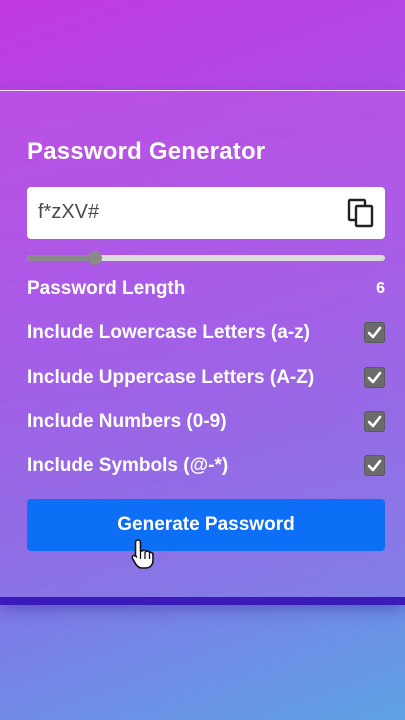 The image size is (405, 720). What do you see at coordinates (206, 289) in the screenshot?
I see `length-row: Password Length 6` at bounding box center [206, 289].